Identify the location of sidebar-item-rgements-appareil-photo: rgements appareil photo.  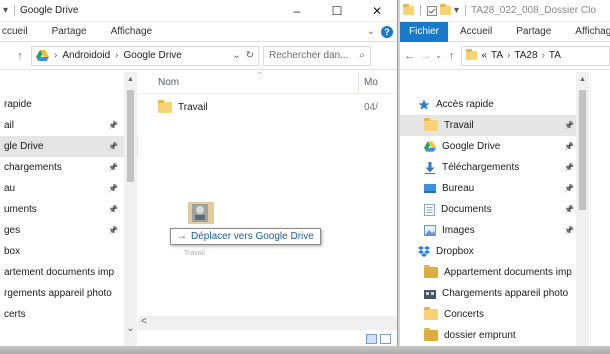
(69, 293).